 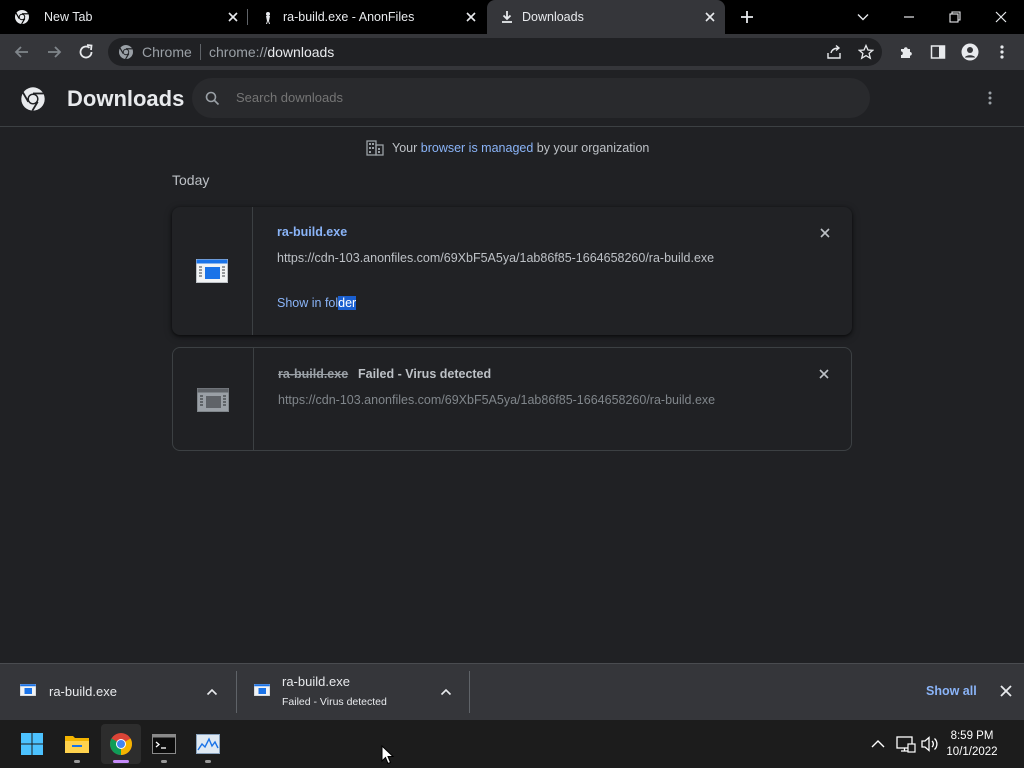 I want to click on download-status: Failed - Virus detected, so click(x=425, y=374).